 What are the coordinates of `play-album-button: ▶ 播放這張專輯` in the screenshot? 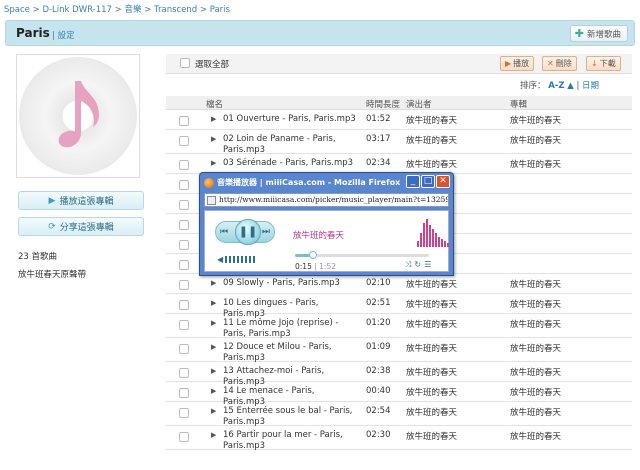 It's located at (81, 200).